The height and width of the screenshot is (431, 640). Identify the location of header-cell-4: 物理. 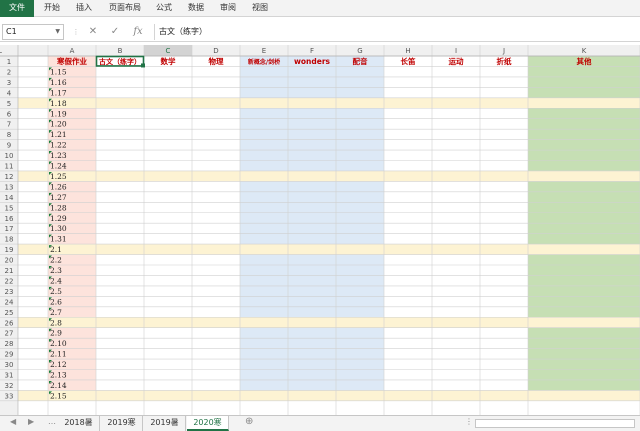
(216, 61).